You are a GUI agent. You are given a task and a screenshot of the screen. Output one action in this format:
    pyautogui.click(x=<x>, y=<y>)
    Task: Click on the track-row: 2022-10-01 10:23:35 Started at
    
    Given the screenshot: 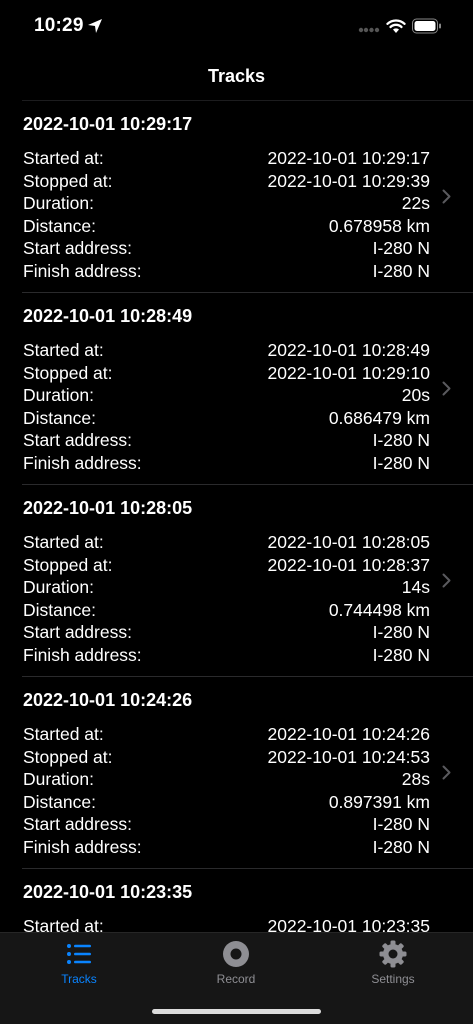 What is the action you would take?
    pyautogui.click(x=236, y=900)
    